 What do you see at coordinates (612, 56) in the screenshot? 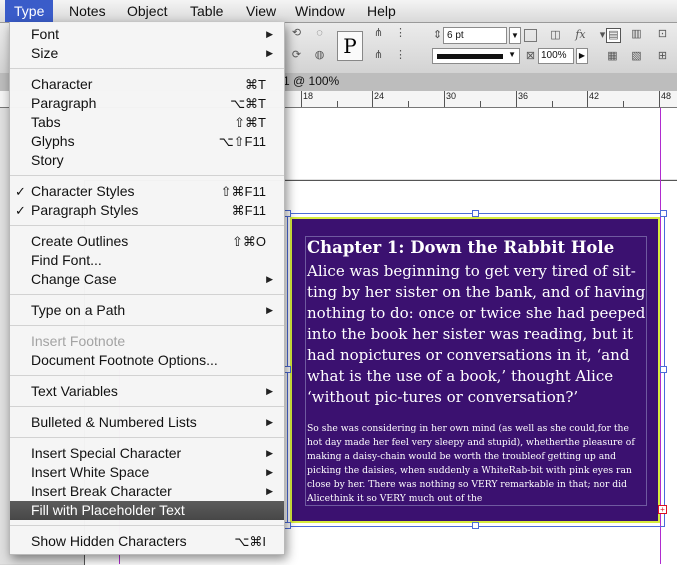
I see `wrap-jump-icon: ▦` at bounding box center [612, 56].